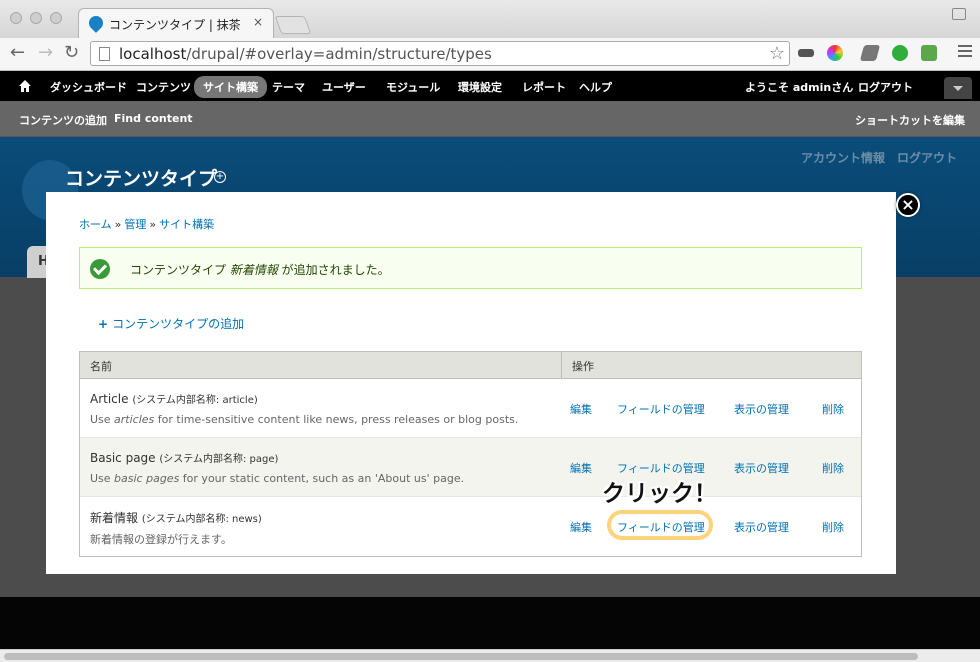 The width and height of the screenshot is (980, 662). I want to click on shortcut-edit-link: ショートカットを編集, so click(910, 120).